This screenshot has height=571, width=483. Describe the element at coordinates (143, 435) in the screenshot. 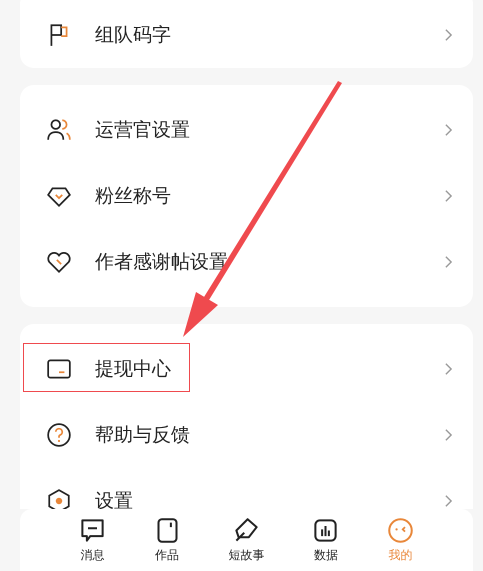

I see `menu-label: 帮助与反馈` at that location.